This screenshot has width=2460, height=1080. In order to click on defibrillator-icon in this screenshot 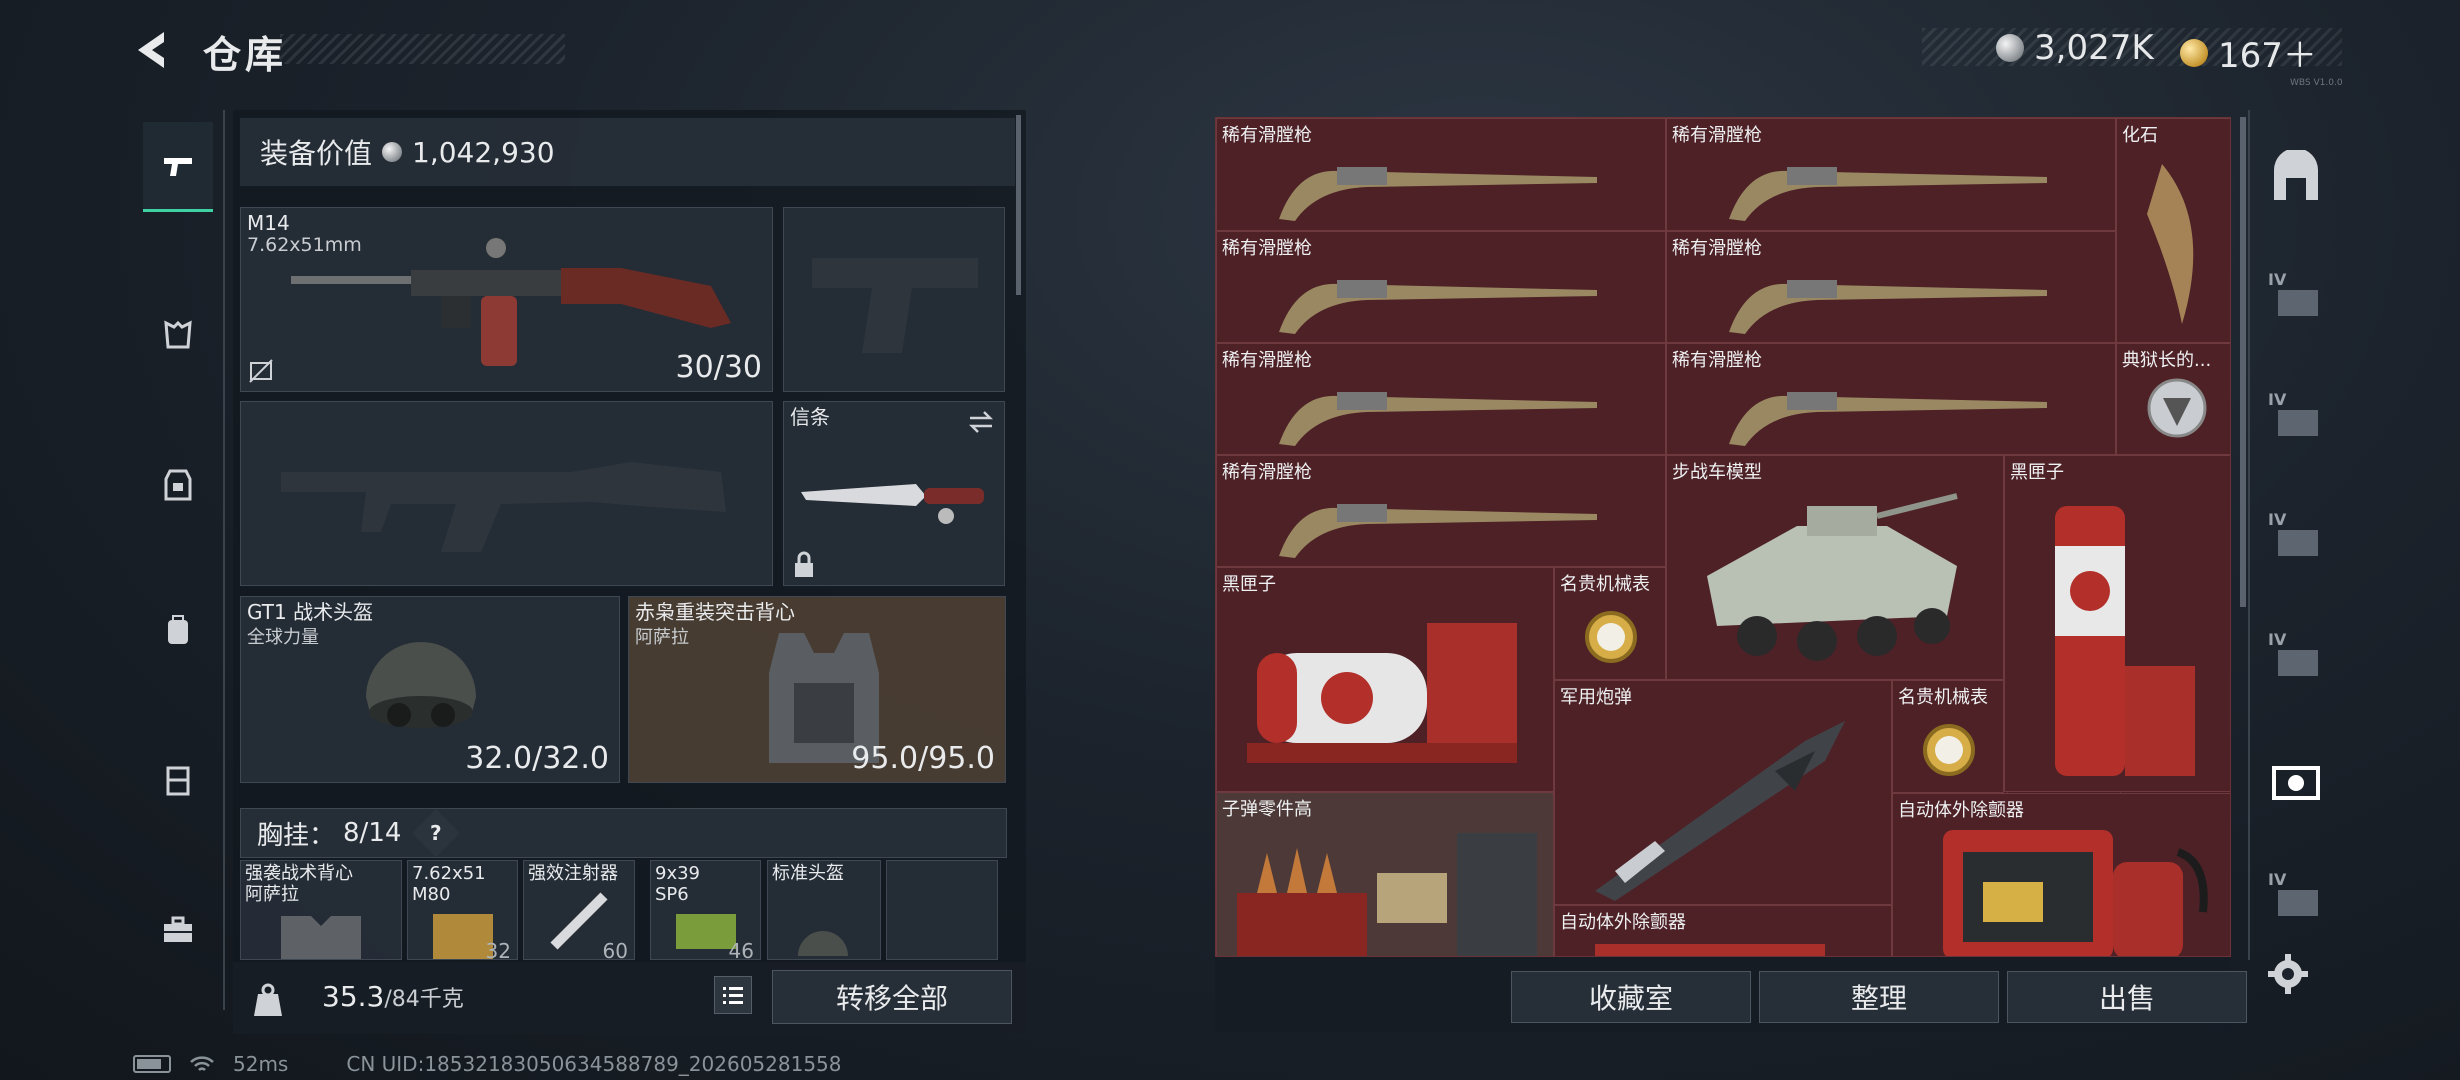, I will do `click(1710, 950)`.